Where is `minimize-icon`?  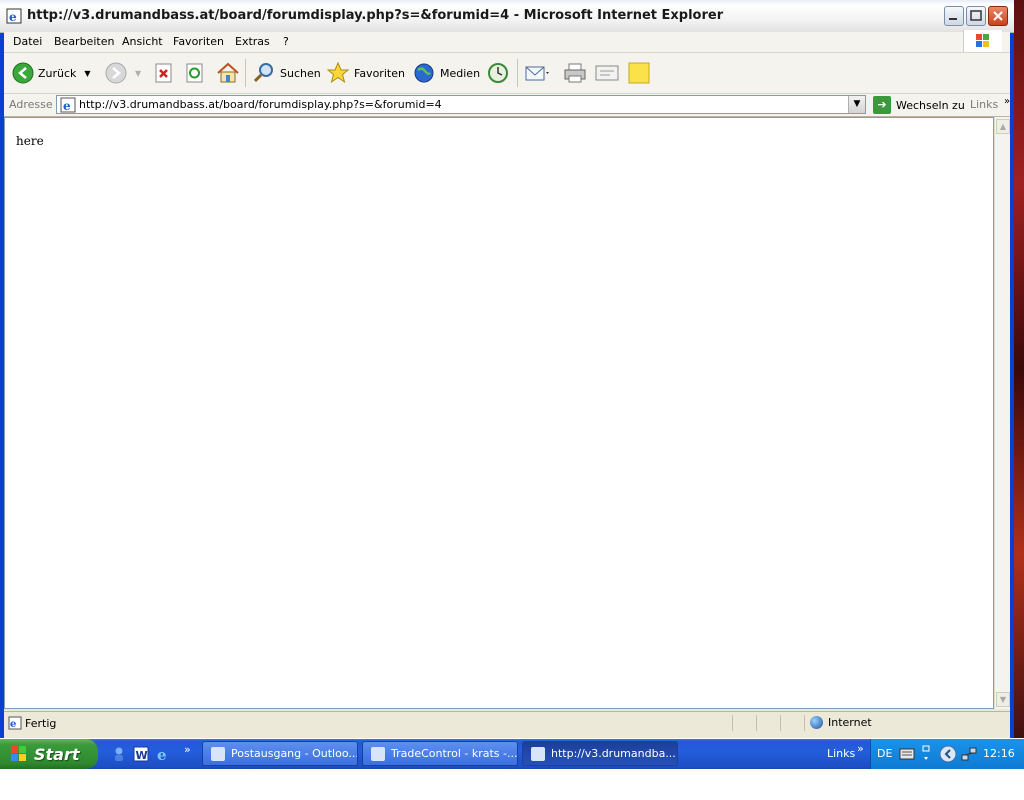
minimize-icon is located at coordinates (953, 19).